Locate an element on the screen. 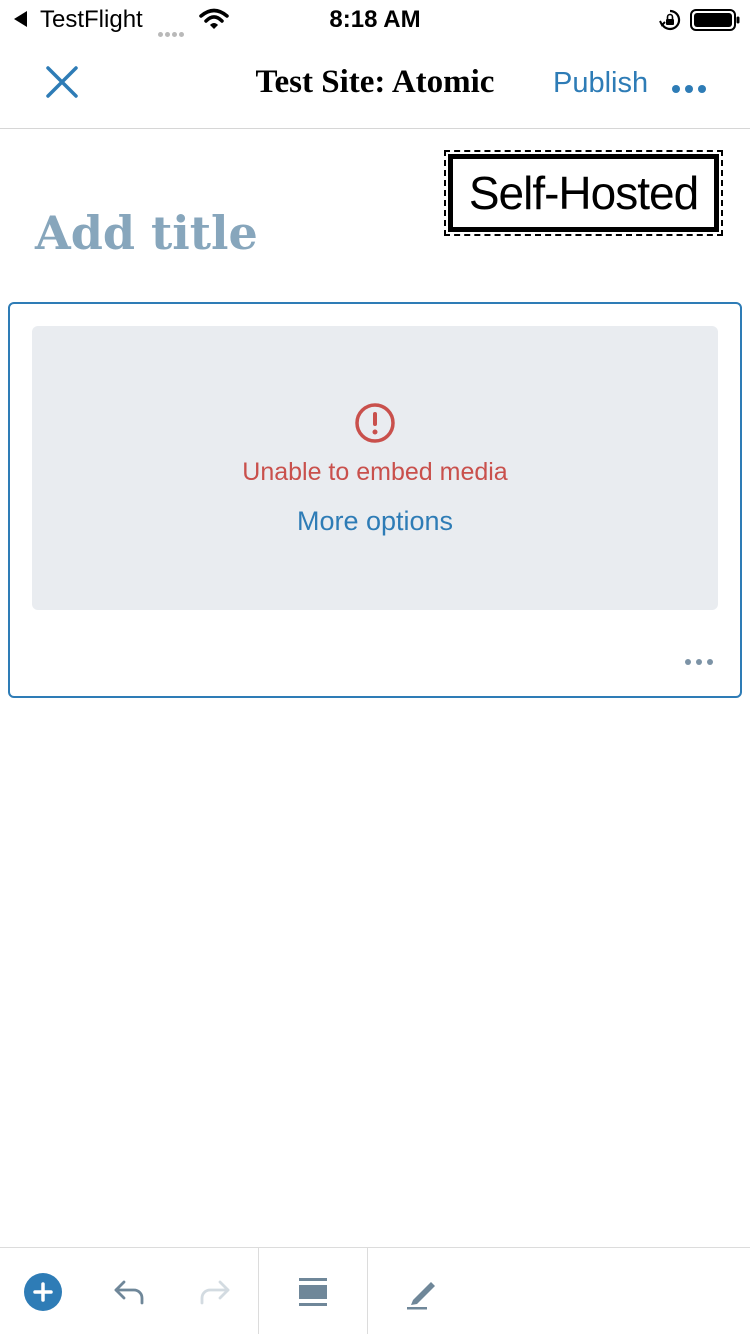  embed-error-text: Unable to embed media is located at coordinates (375, 472).